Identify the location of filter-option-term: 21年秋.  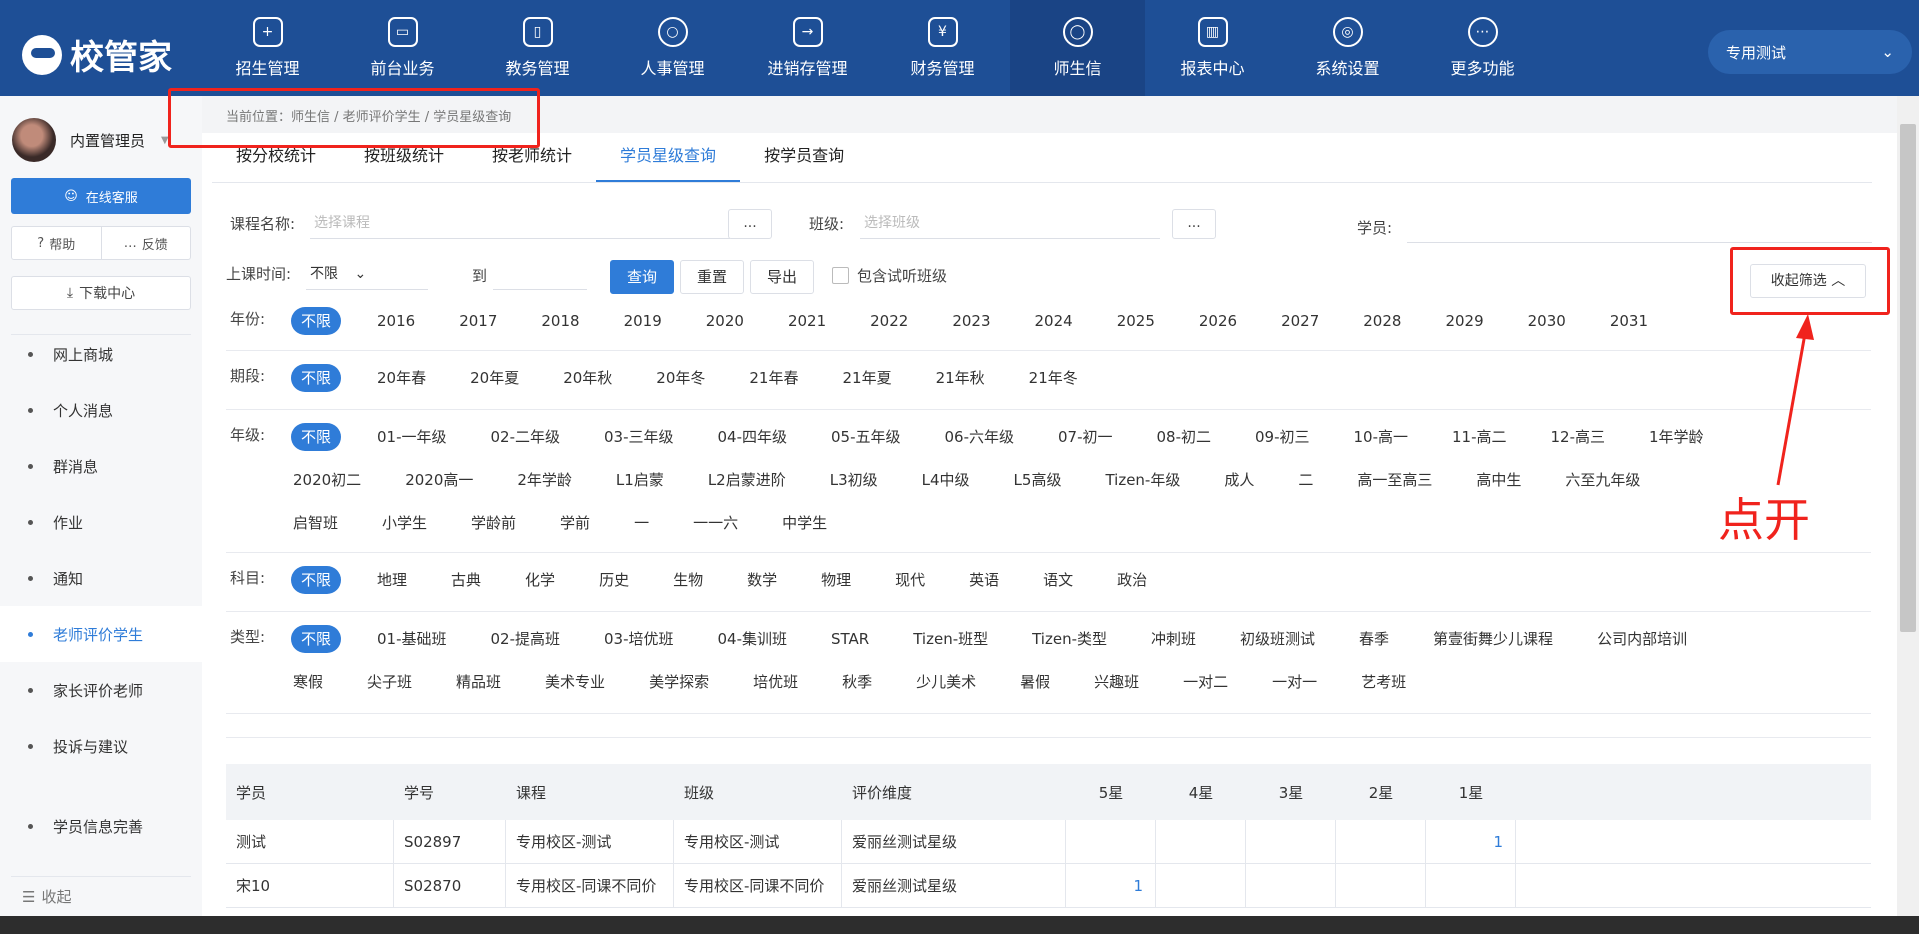
(960, 378).